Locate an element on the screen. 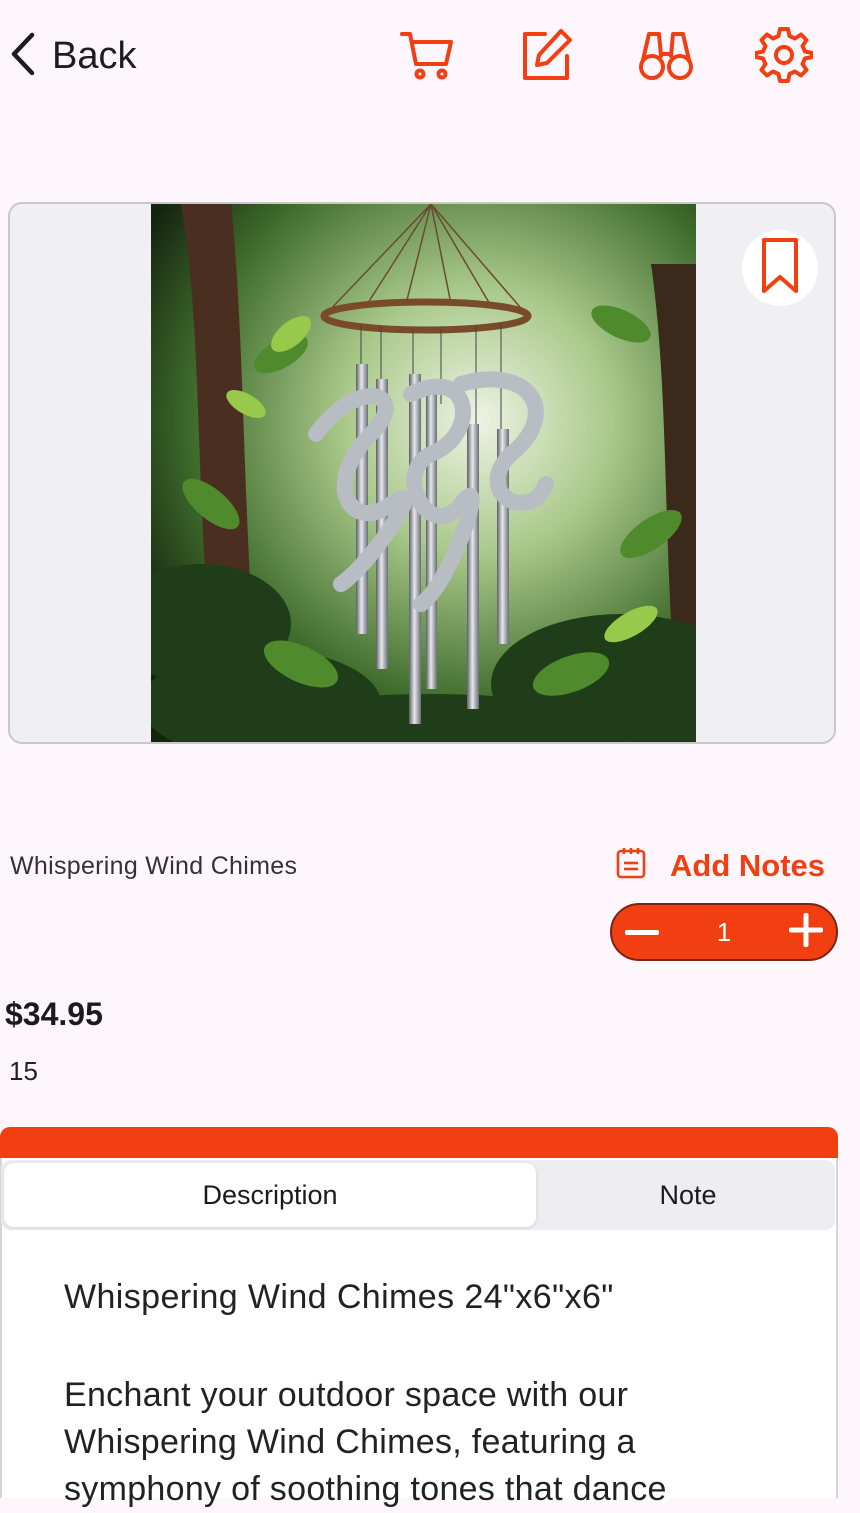 Image resolution: width=860 pixels, height=1513 pixels. increment-button is located at coordinates (806, 932).